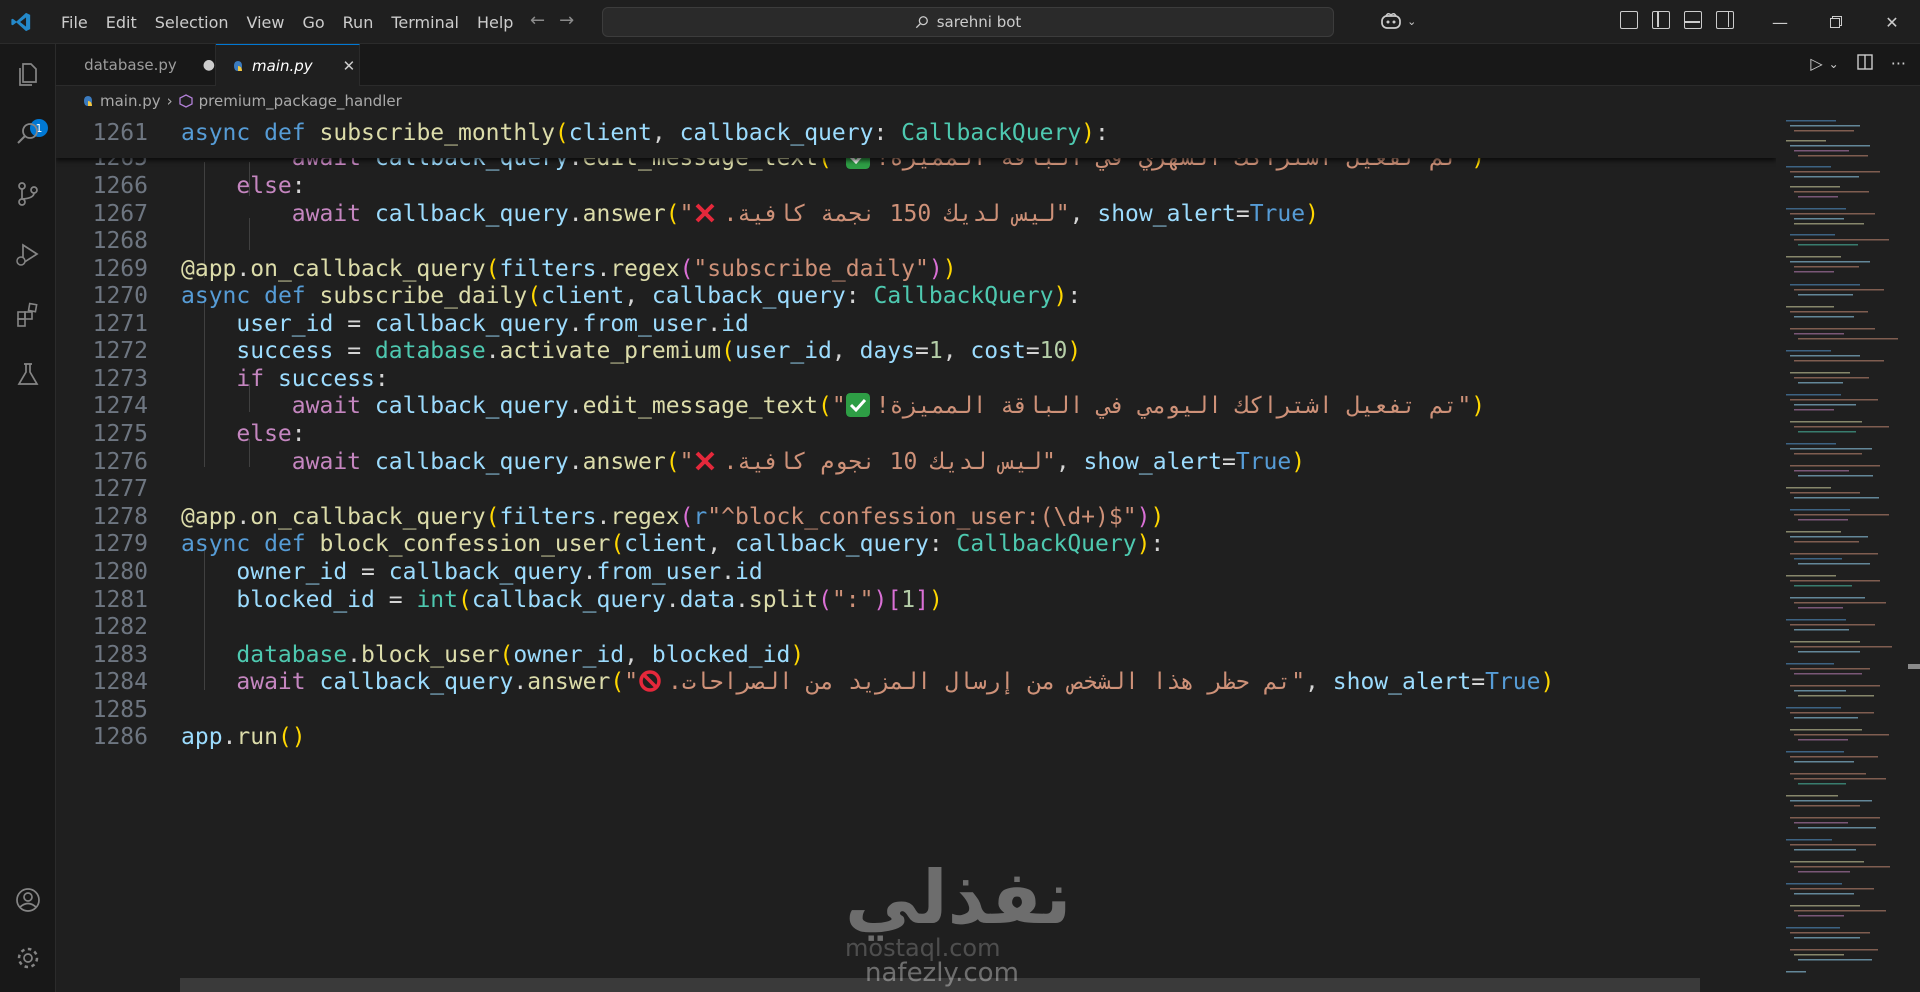 The image size is (1920, 992). I want to click on history-navigation: ← →, so click(552, 20).